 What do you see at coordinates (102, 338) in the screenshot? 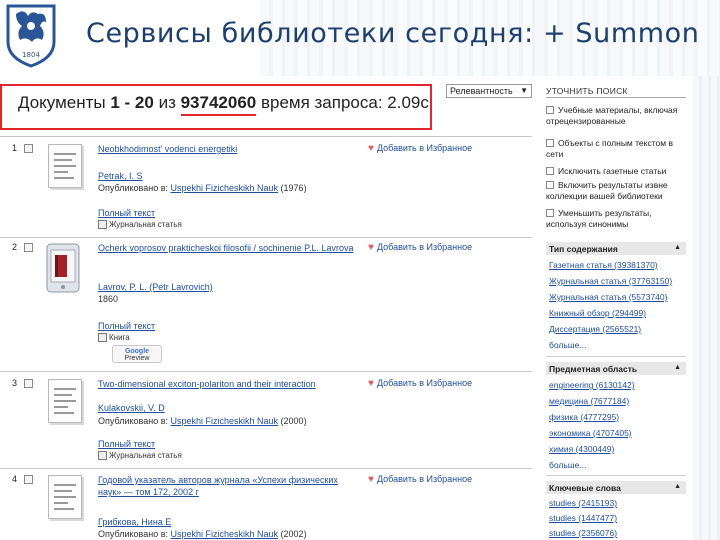
I see `book-icon` at bounding box center [102, 338].